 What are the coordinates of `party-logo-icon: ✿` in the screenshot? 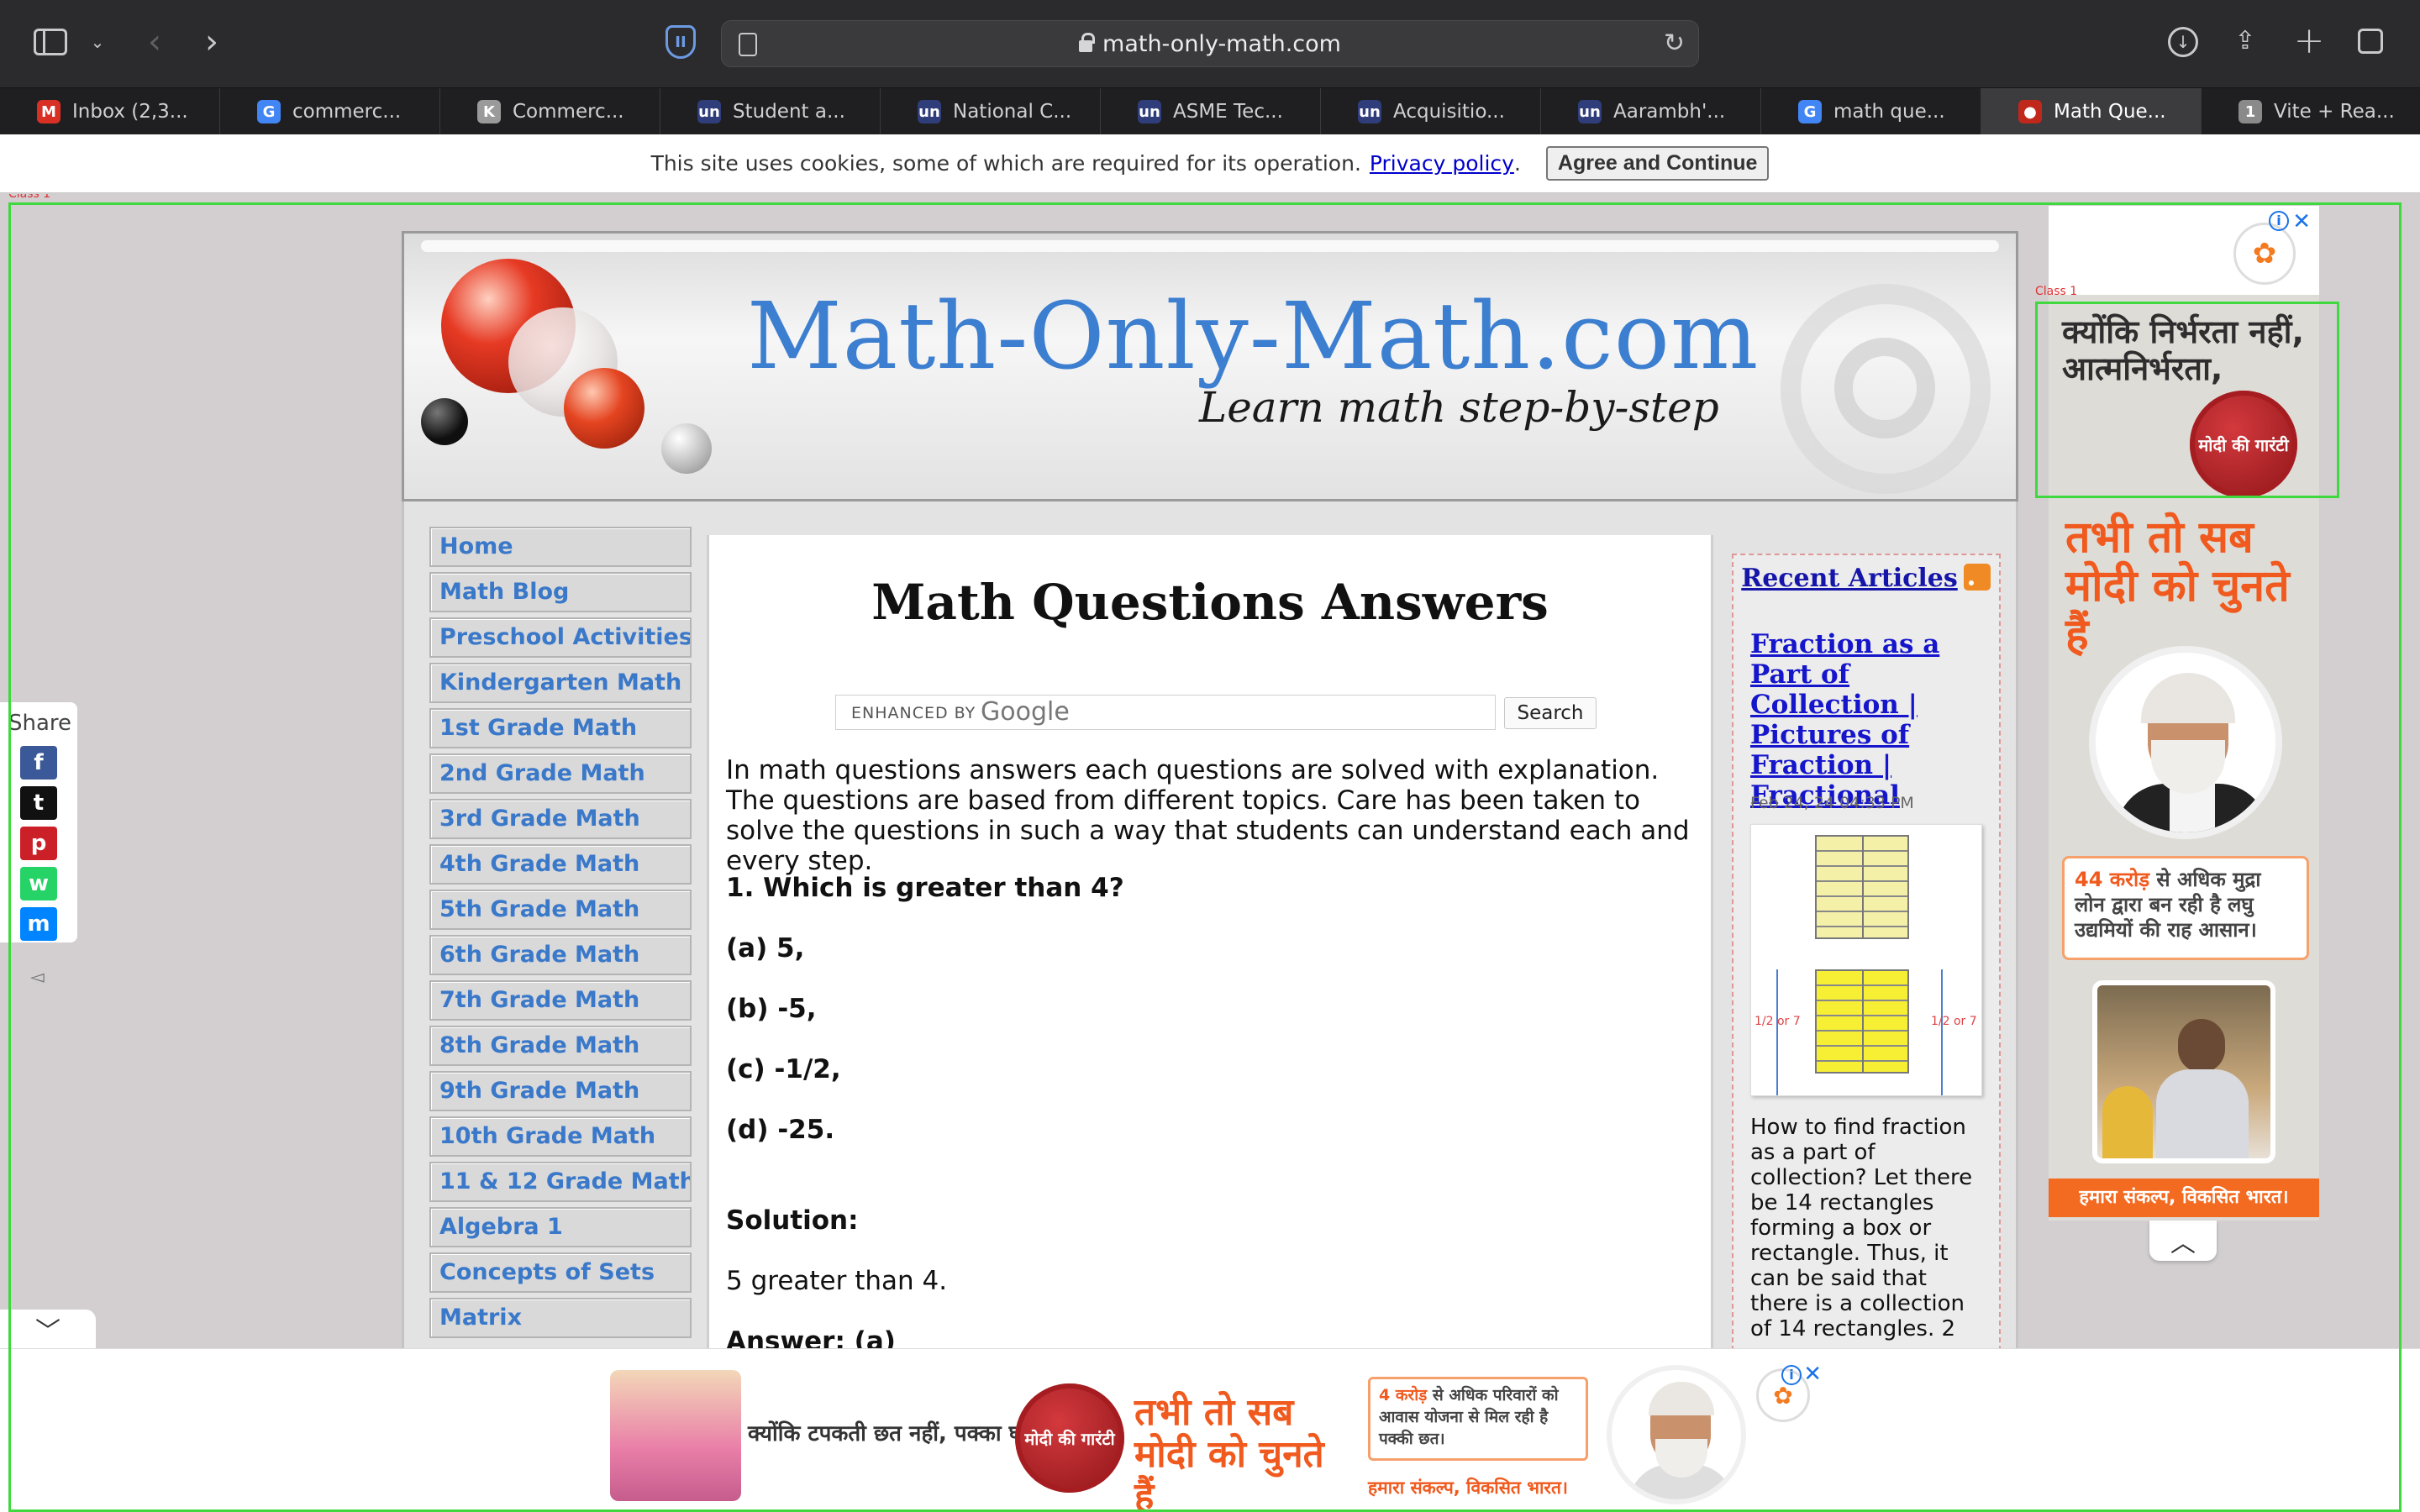 It's located at (2265, 254).